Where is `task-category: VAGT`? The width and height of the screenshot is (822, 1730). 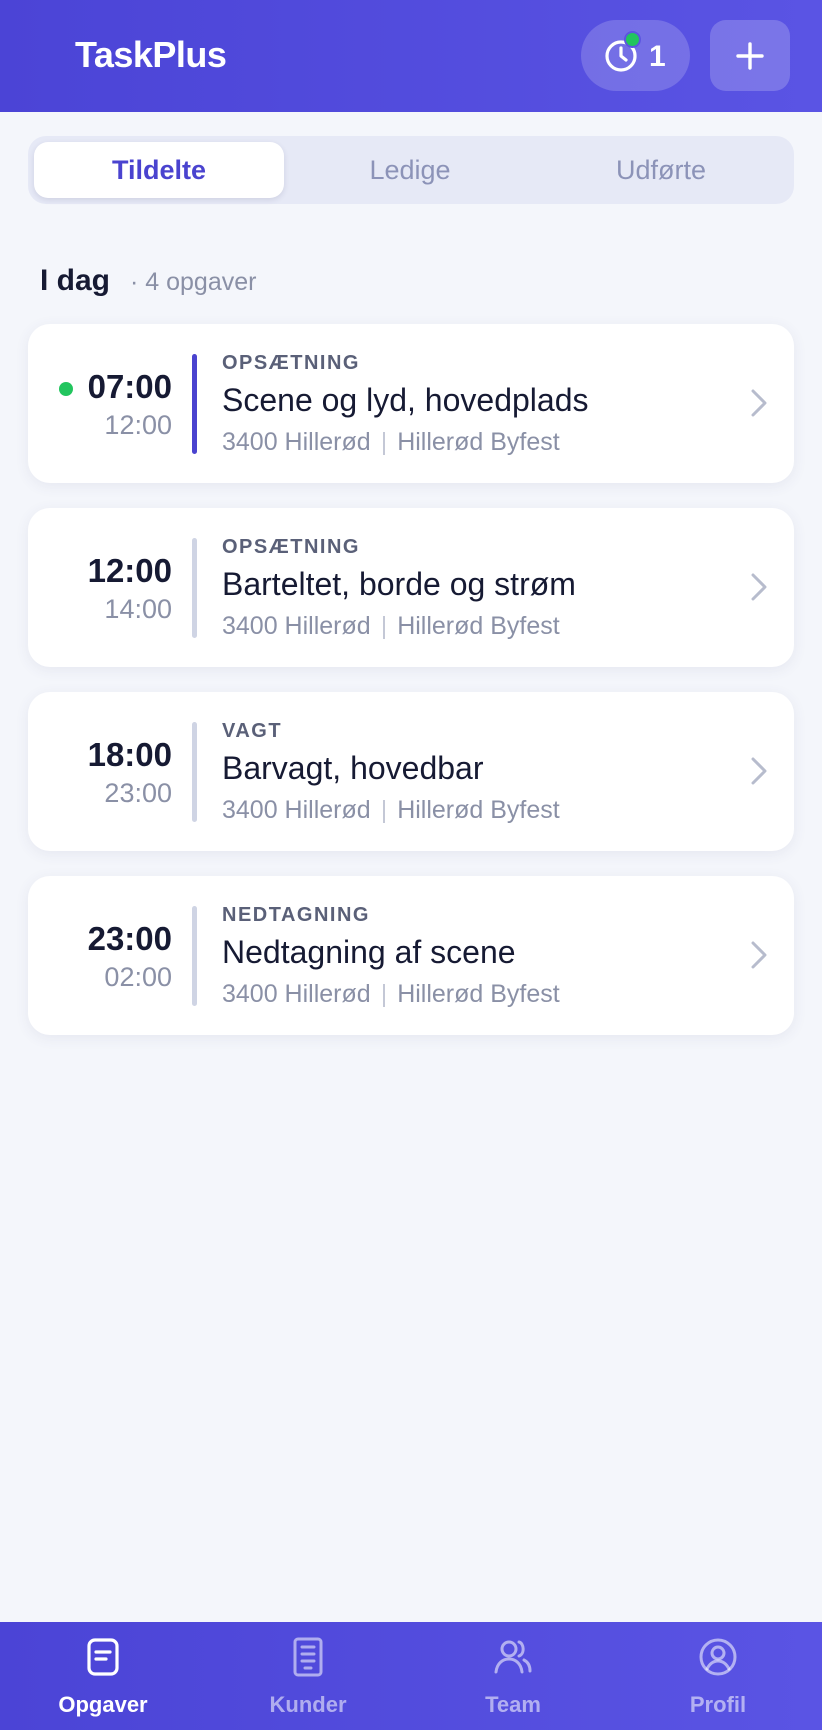 task-category: VAGT is located at coordinates (252, 731).